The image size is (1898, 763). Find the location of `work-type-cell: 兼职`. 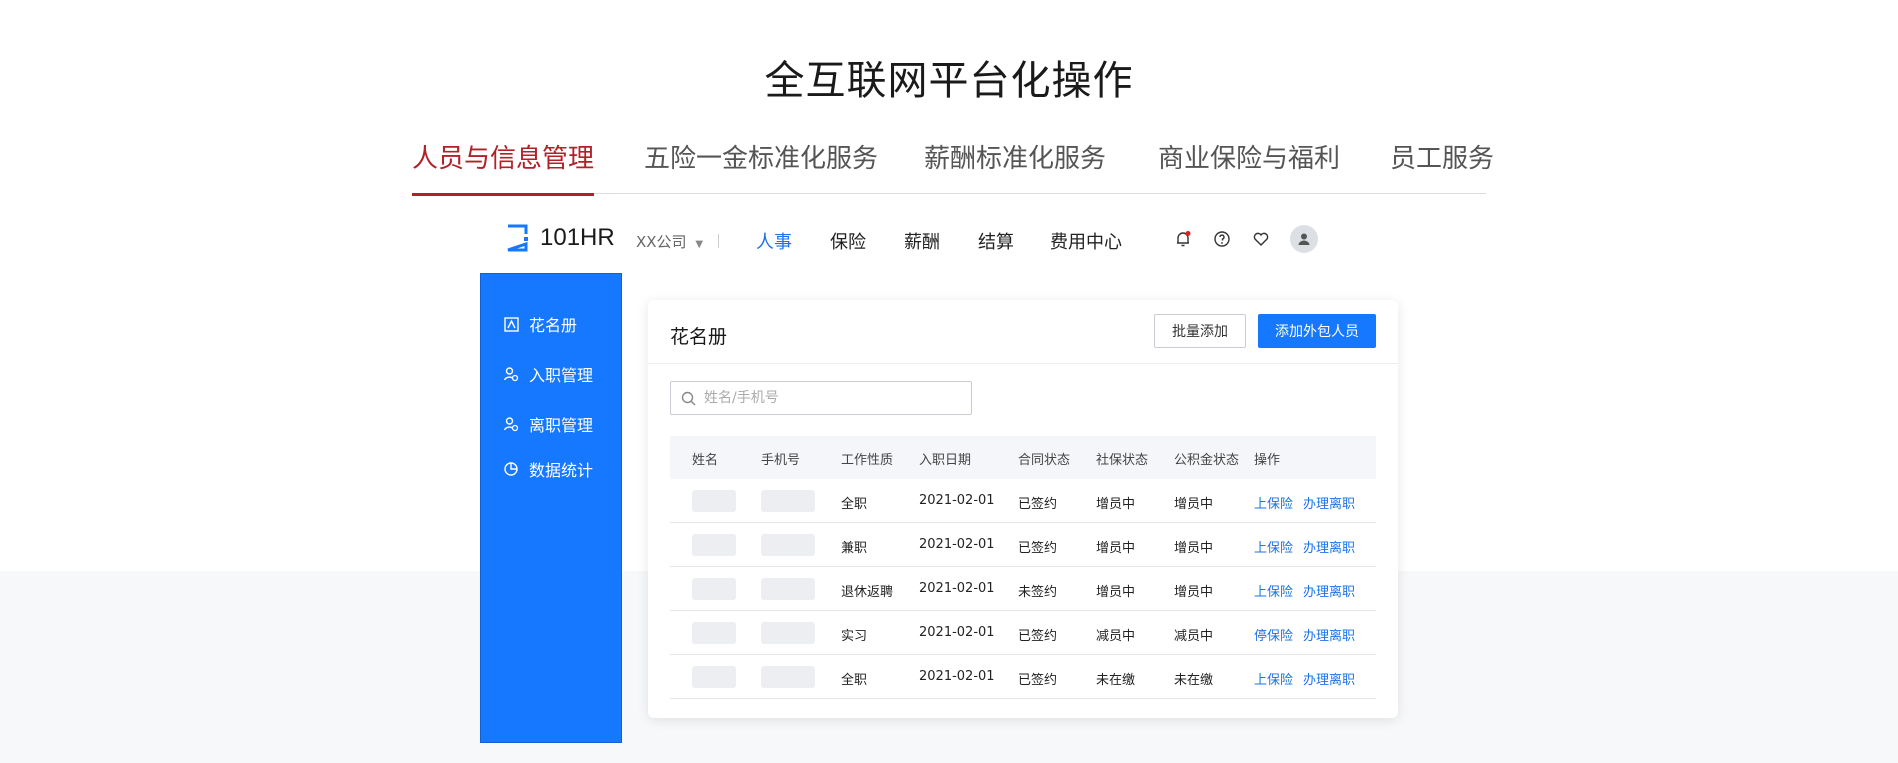

work-type-cell: 兼职 is located at coordinates (854, 548).